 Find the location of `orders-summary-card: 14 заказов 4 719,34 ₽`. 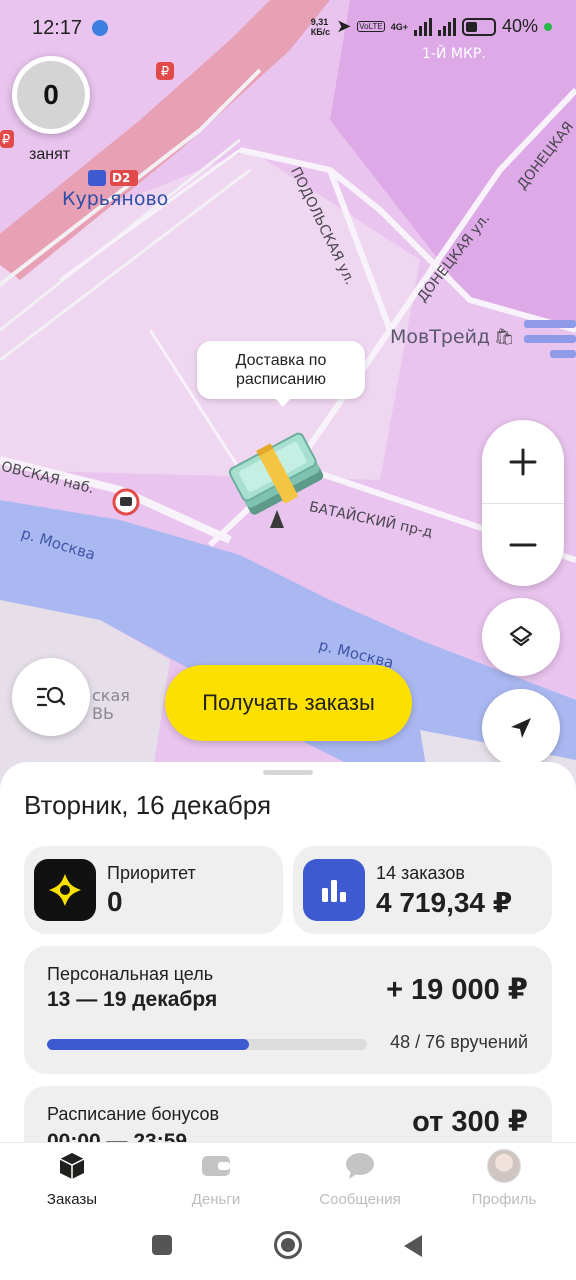

orders-summary-card: 14 заказов 4 719,34 ₽ is located at coordinates (422, 890).